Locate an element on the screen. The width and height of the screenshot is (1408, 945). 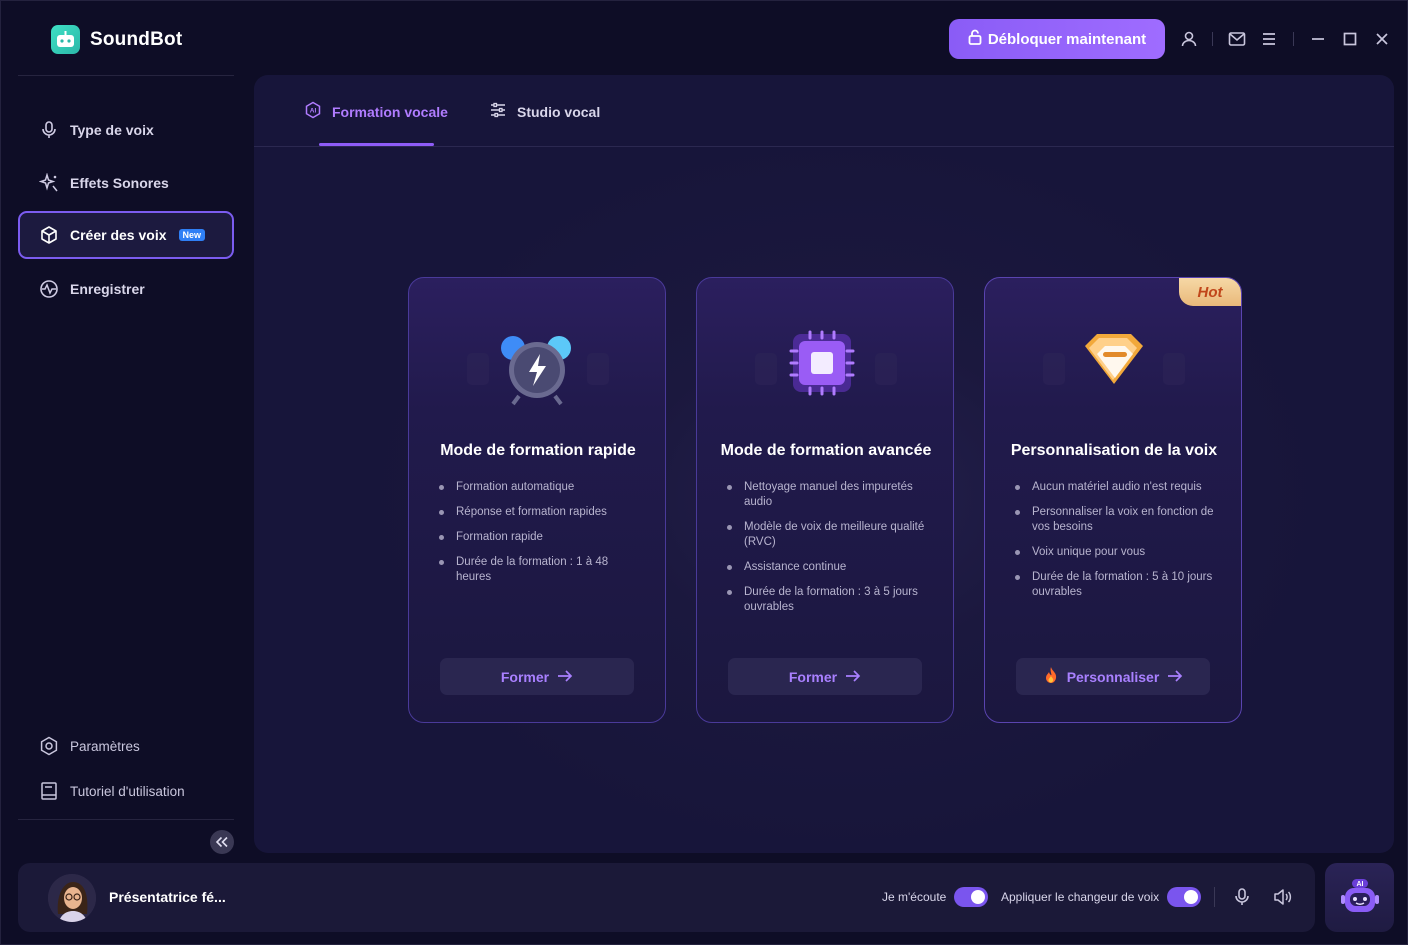
cube-icon is located at coordinates (49, 235).